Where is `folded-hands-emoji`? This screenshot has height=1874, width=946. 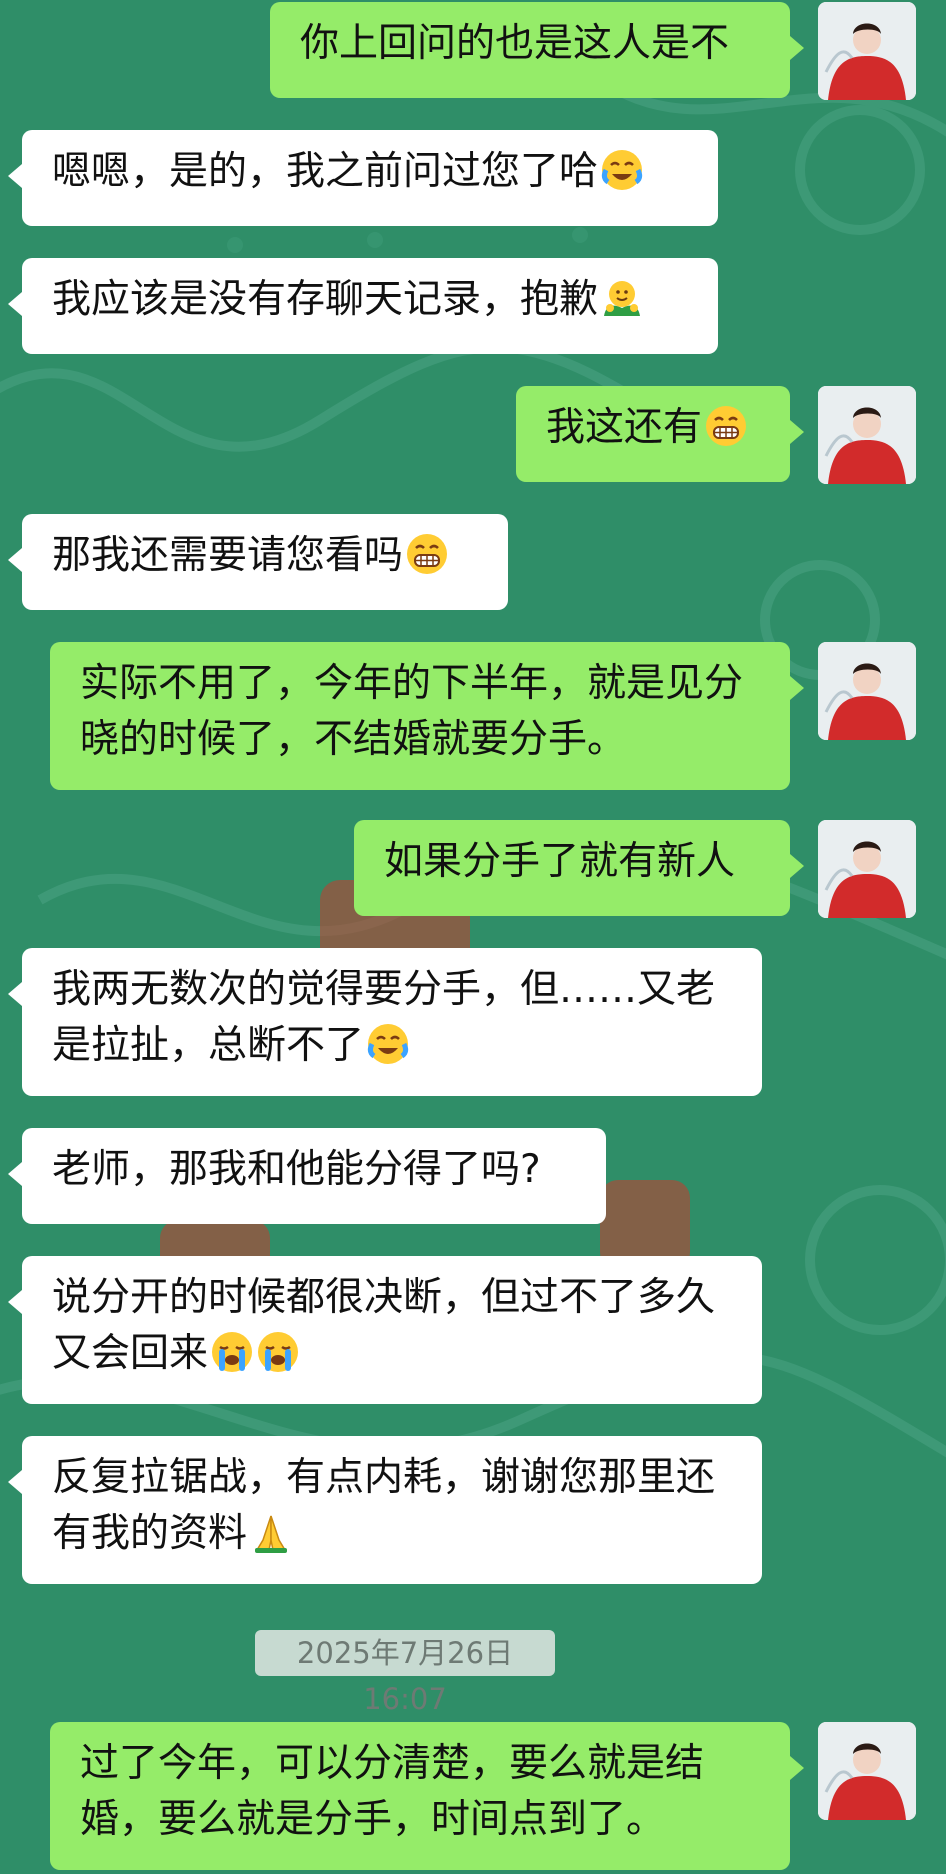
folded-hands-emoji is located at coordinates (271, 1534).